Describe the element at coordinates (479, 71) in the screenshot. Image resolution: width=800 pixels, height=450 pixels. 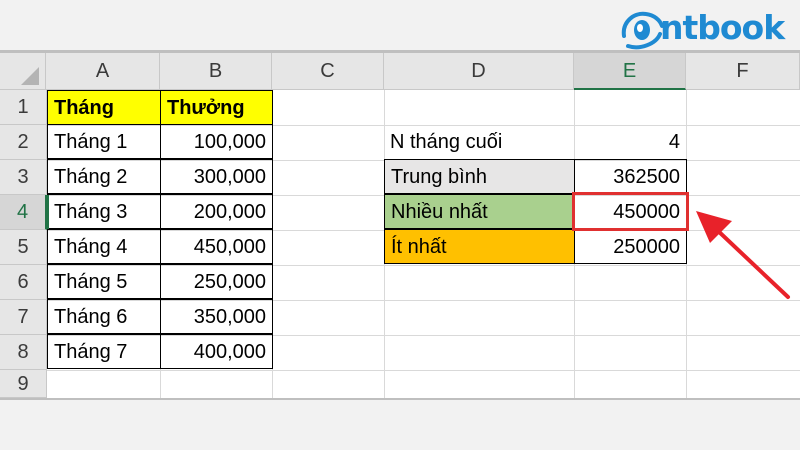
I see `column-header-d: D` at that location.